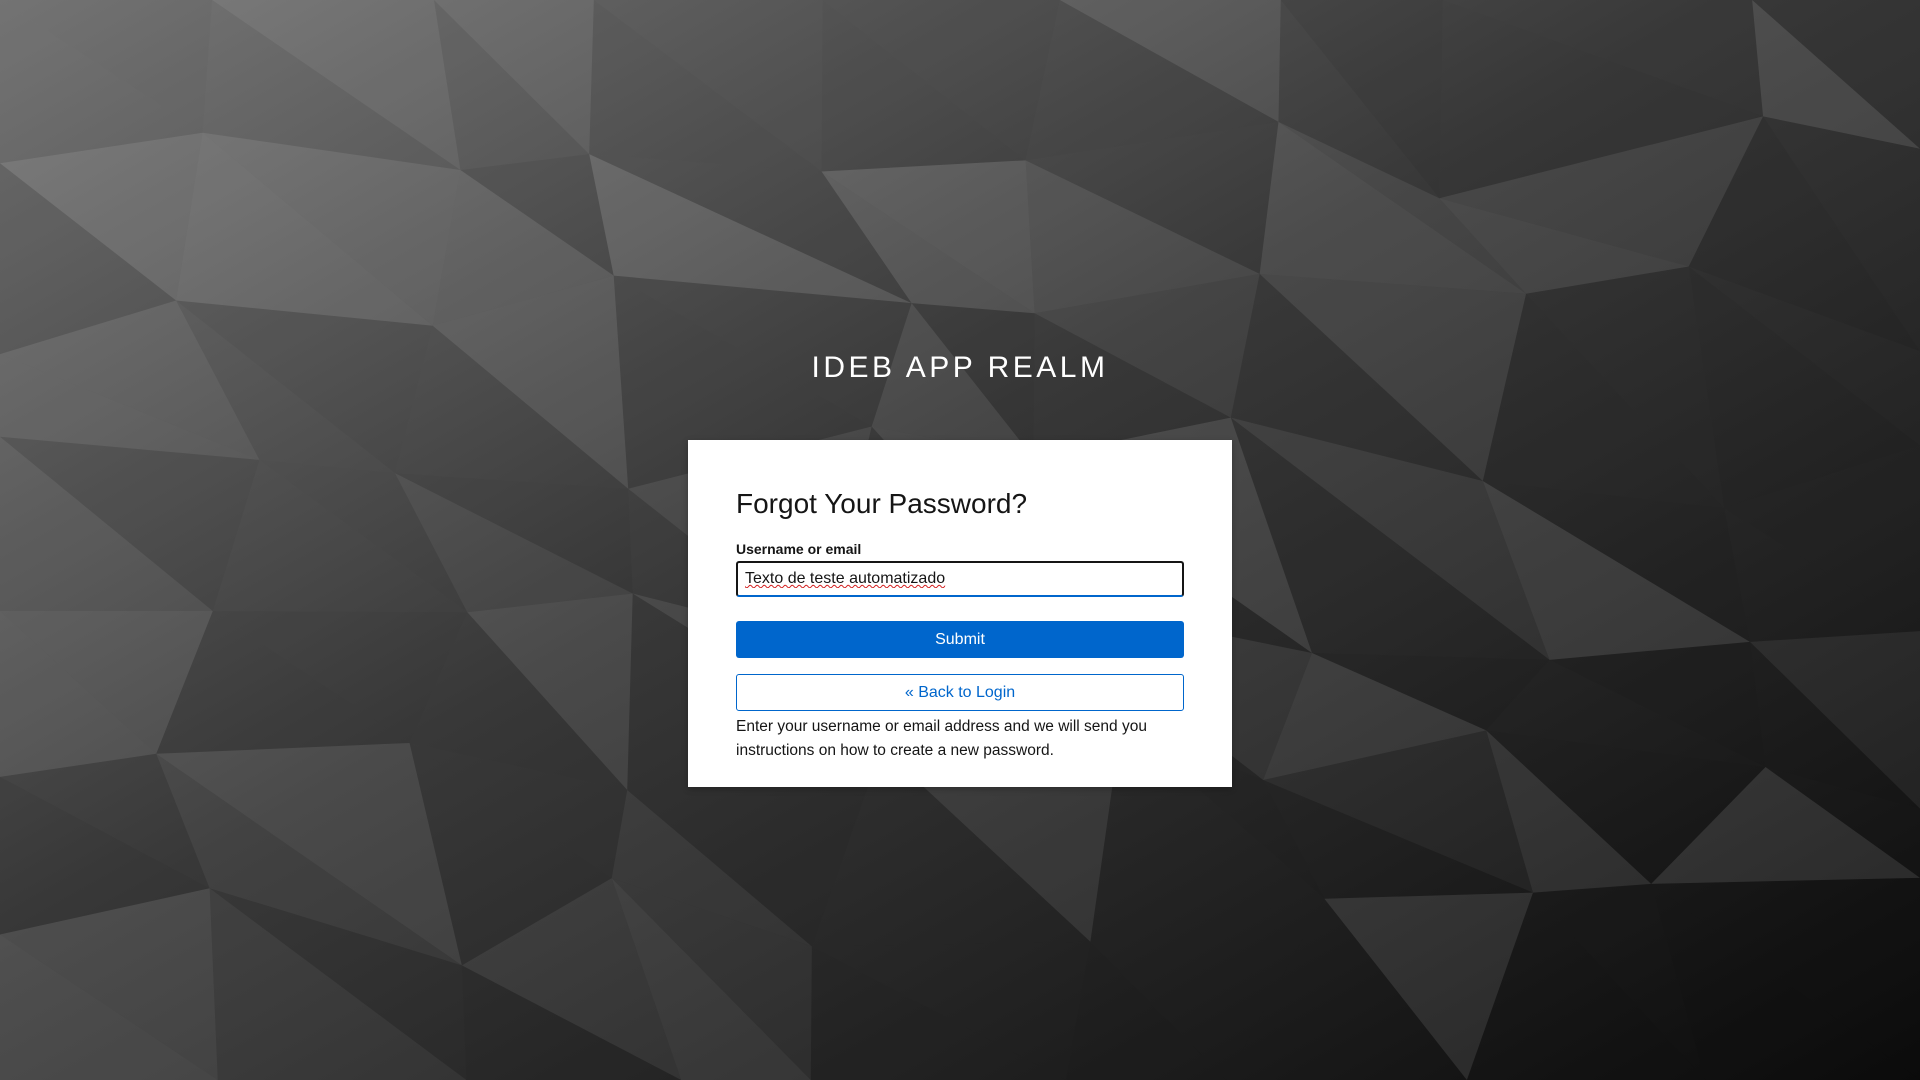 The width and height of the screenshot is (1920, 1080). What do you see at coordinates (882, 503) in the screenshot?
I see `page-title: Forgot Your Password?` at bounding box center [882, 503].